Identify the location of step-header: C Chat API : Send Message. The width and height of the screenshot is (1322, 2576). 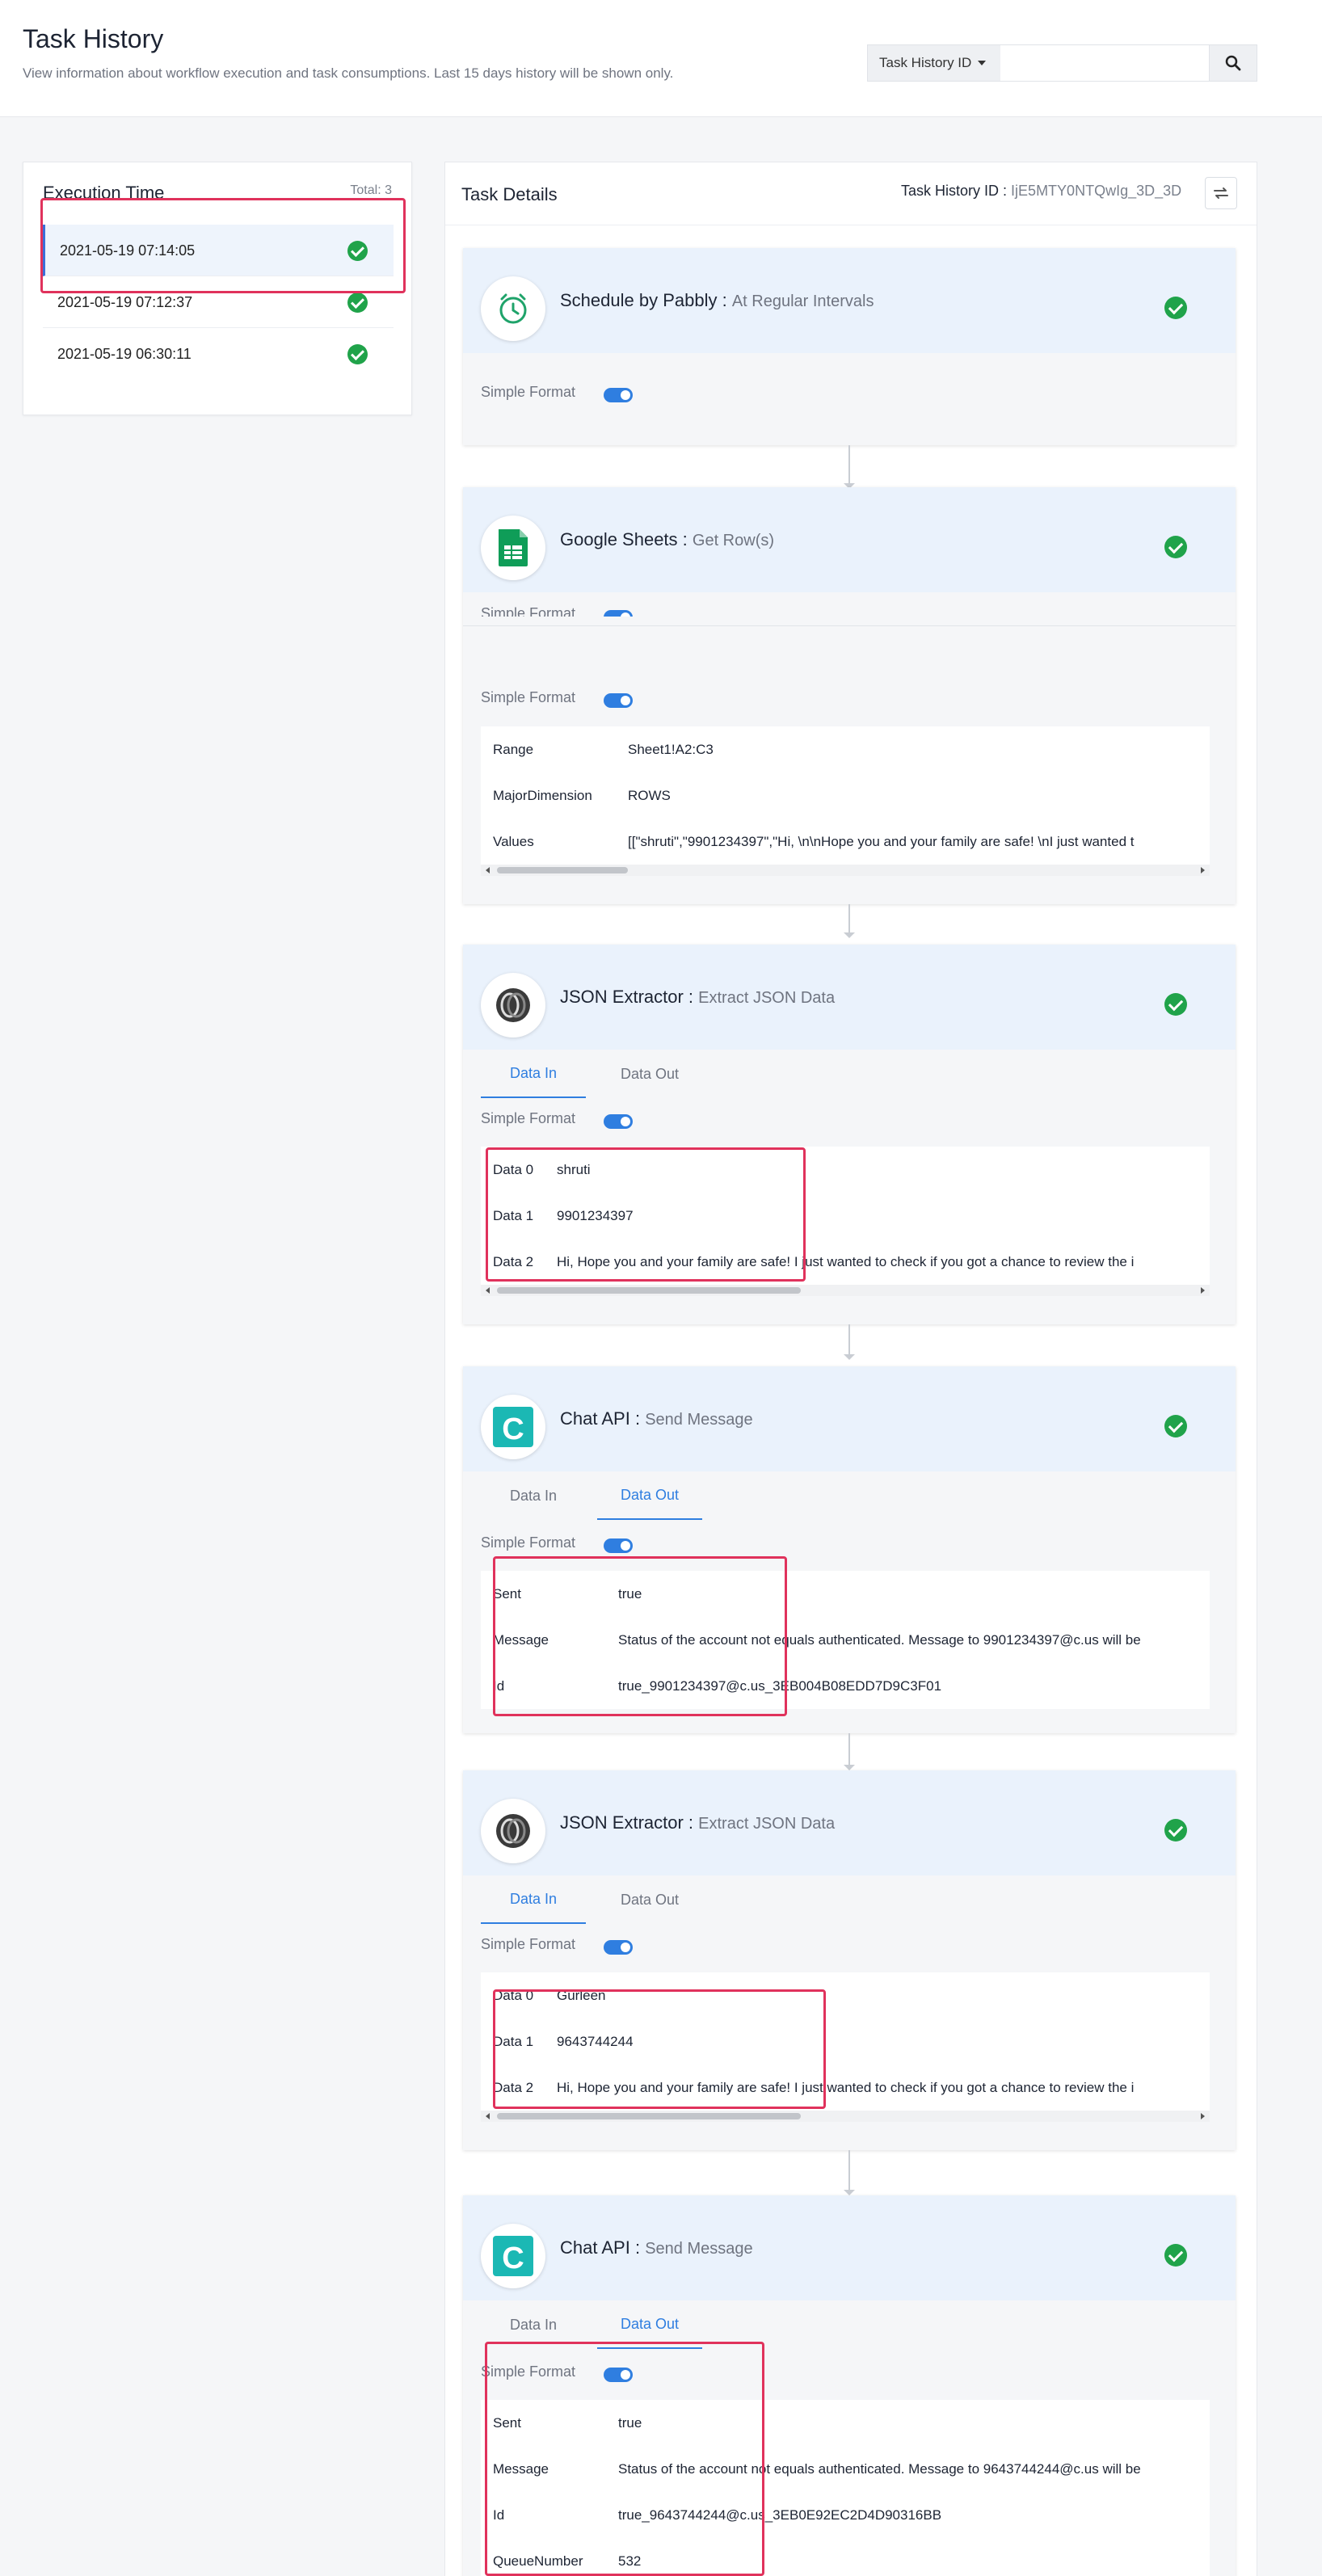
(849, 2247).